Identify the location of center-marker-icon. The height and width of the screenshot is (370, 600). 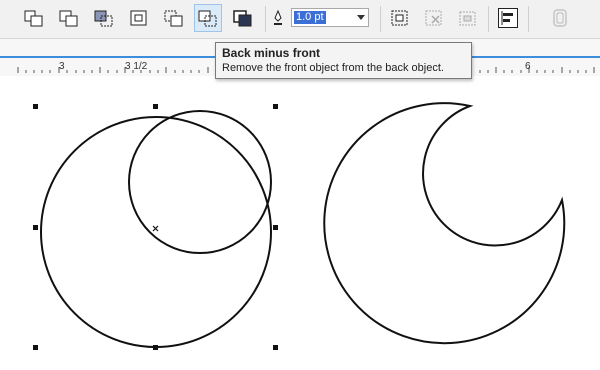
(155, 228).